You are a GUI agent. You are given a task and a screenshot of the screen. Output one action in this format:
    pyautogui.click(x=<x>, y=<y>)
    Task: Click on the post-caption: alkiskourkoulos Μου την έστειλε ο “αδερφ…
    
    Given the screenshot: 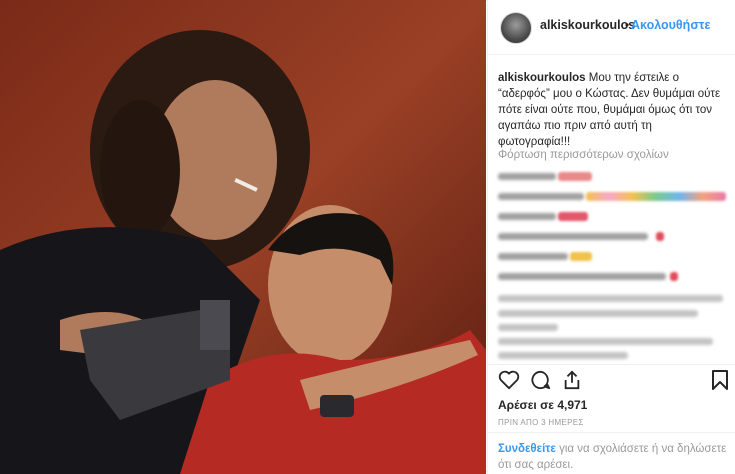 What is the action you would take?
    pyautogui.click(x=612, y=110)
    